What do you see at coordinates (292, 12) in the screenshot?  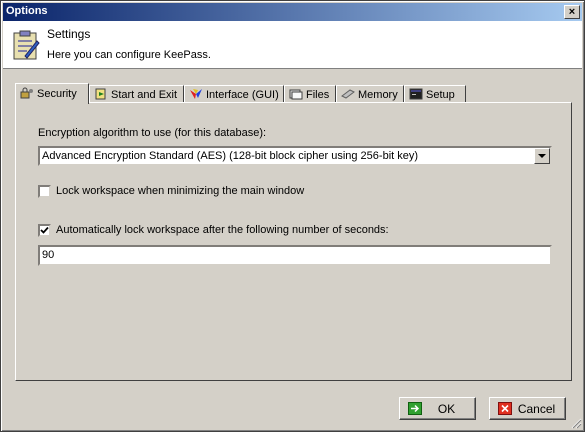 I see `title-bar: Options ×` at bounding box center [292, 12].